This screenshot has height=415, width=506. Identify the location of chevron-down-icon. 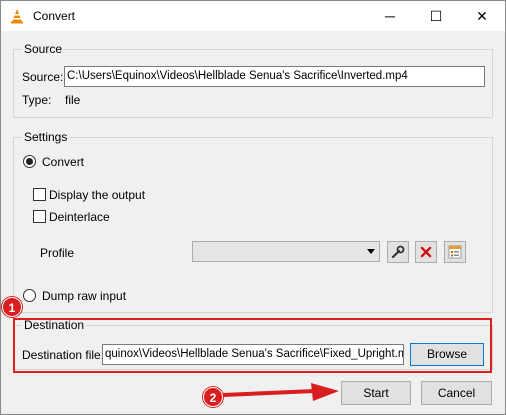
(371, 251).